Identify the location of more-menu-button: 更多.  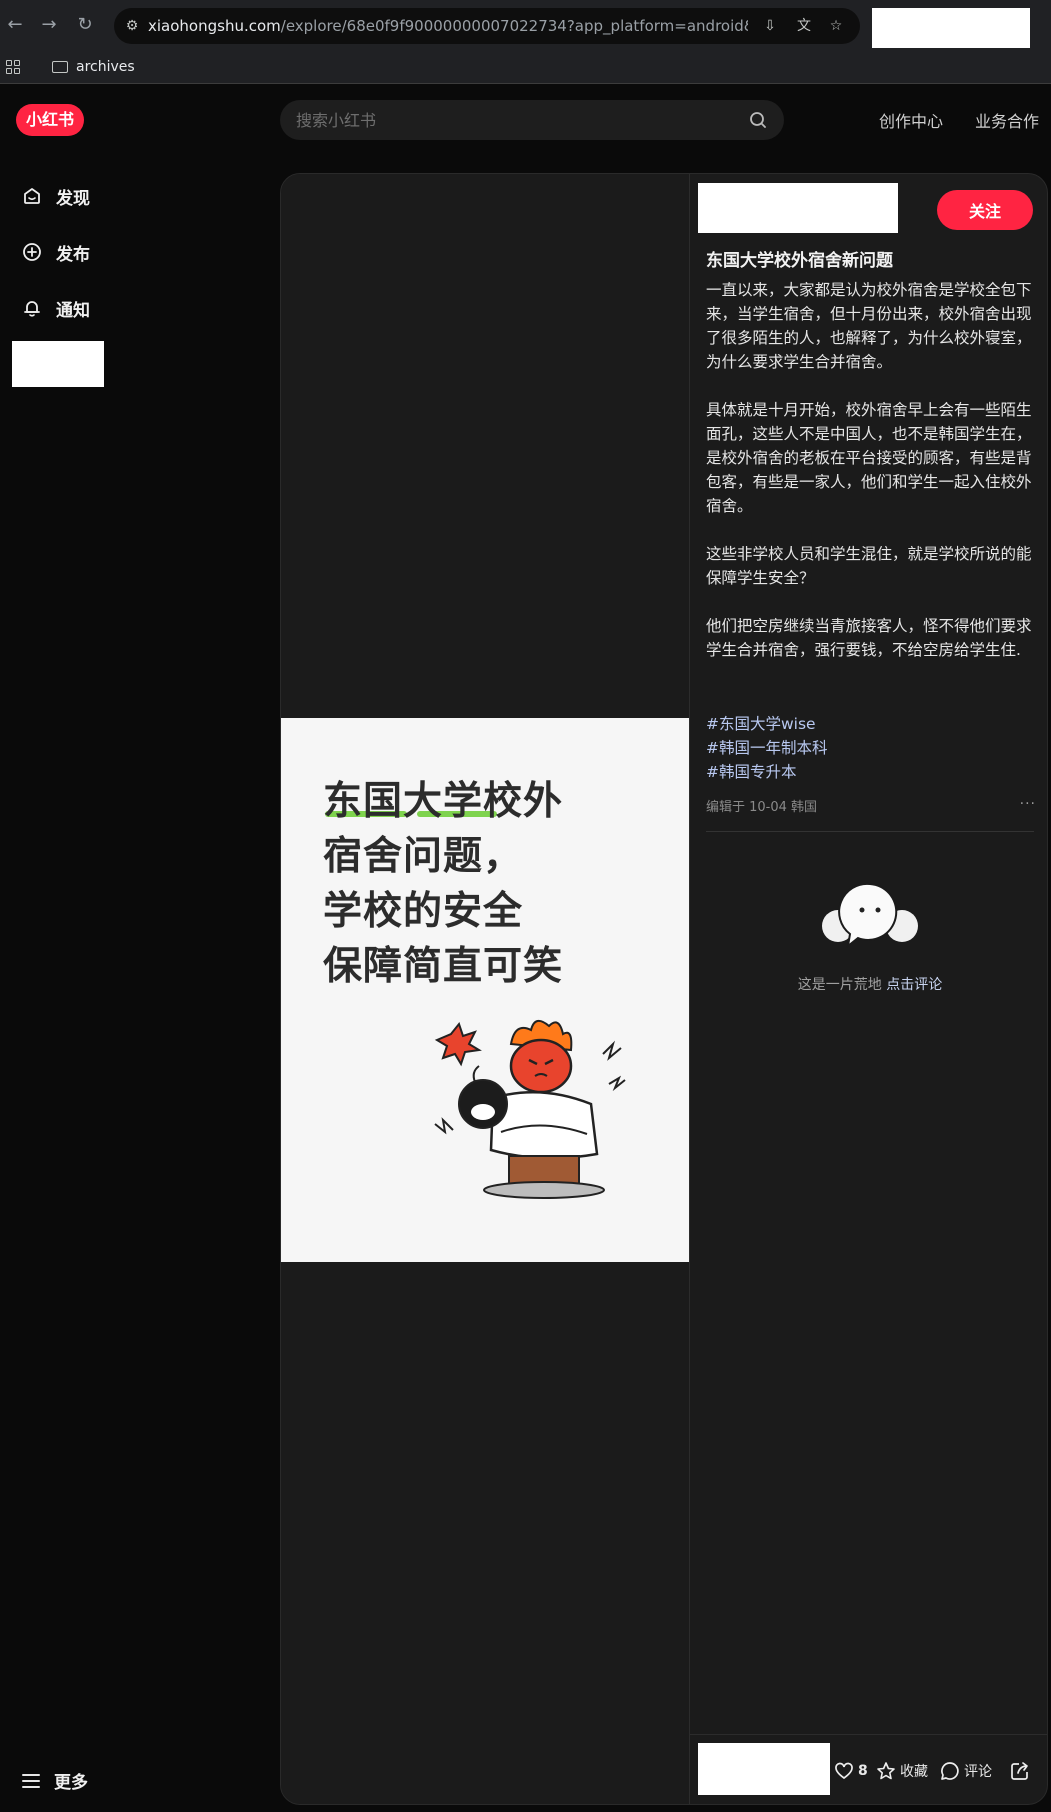
(55, 1780).